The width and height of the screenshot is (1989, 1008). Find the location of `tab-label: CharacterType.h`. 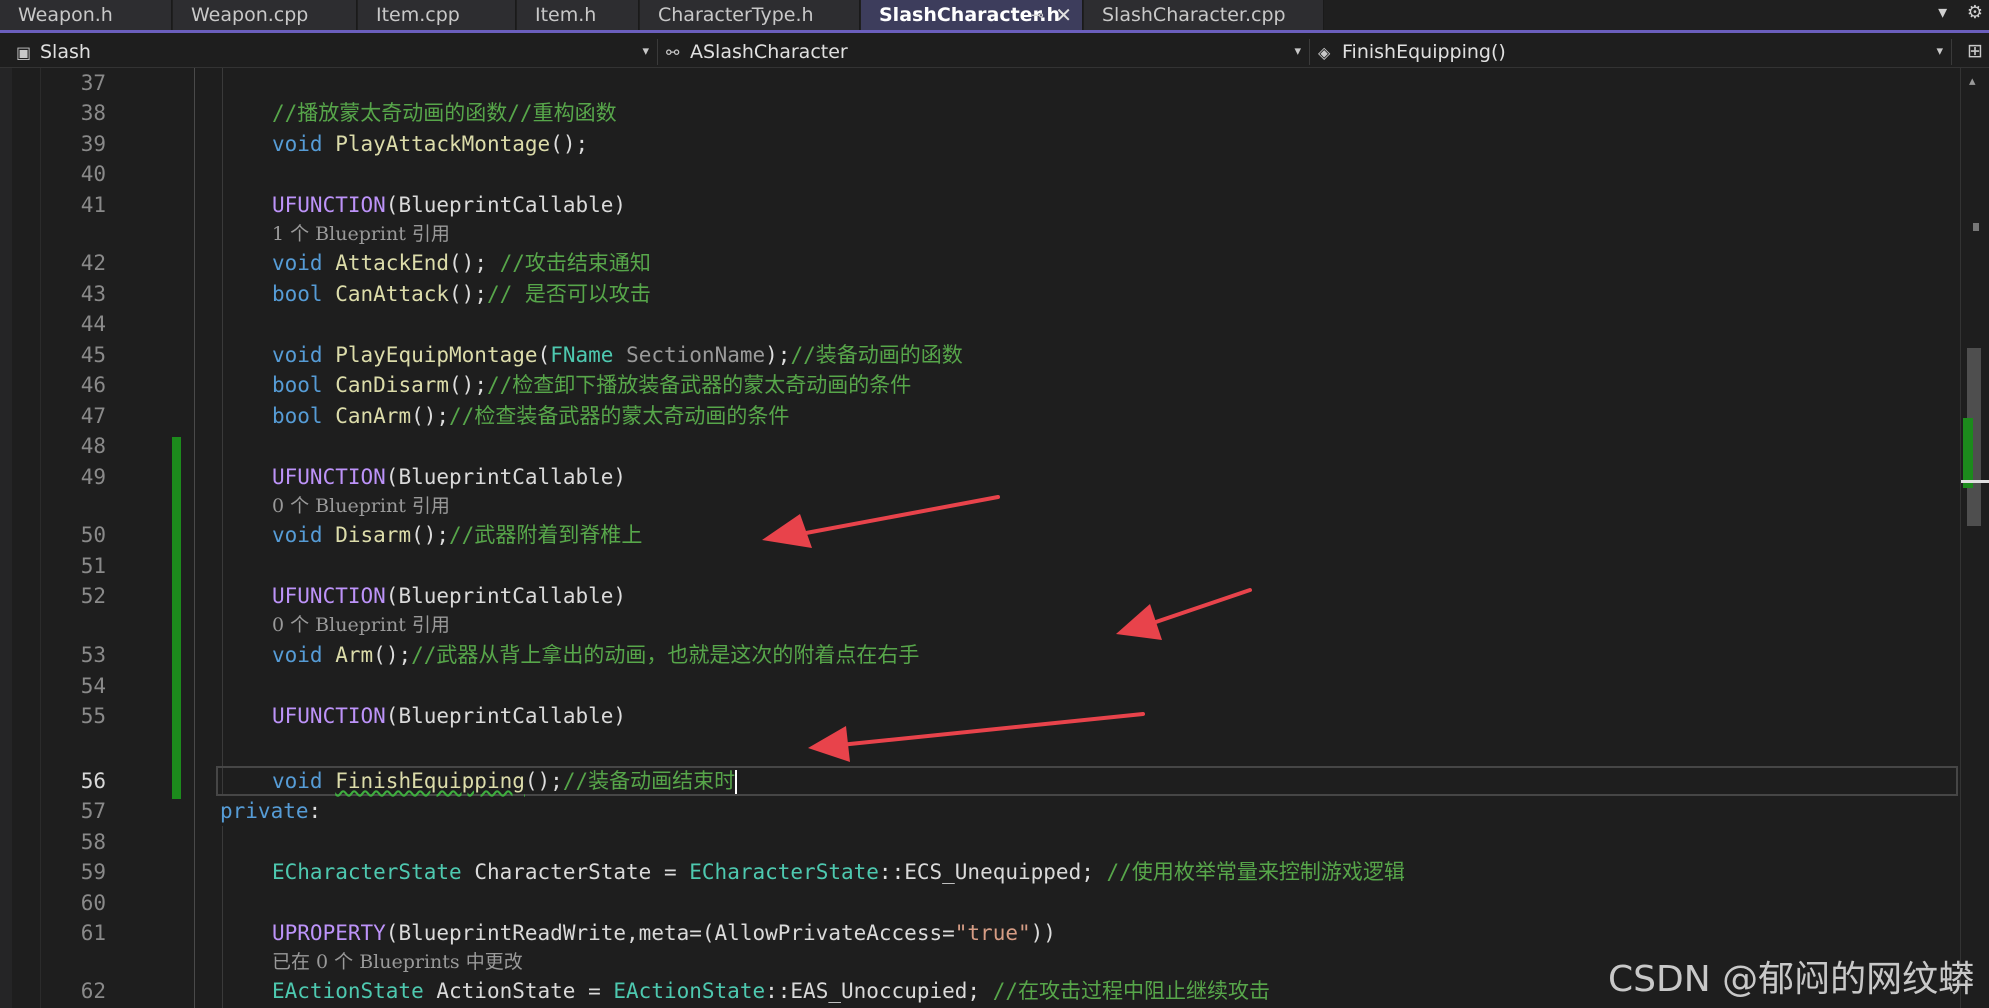

tab-label: CharacterType.h is located at coordinates (736, 15).